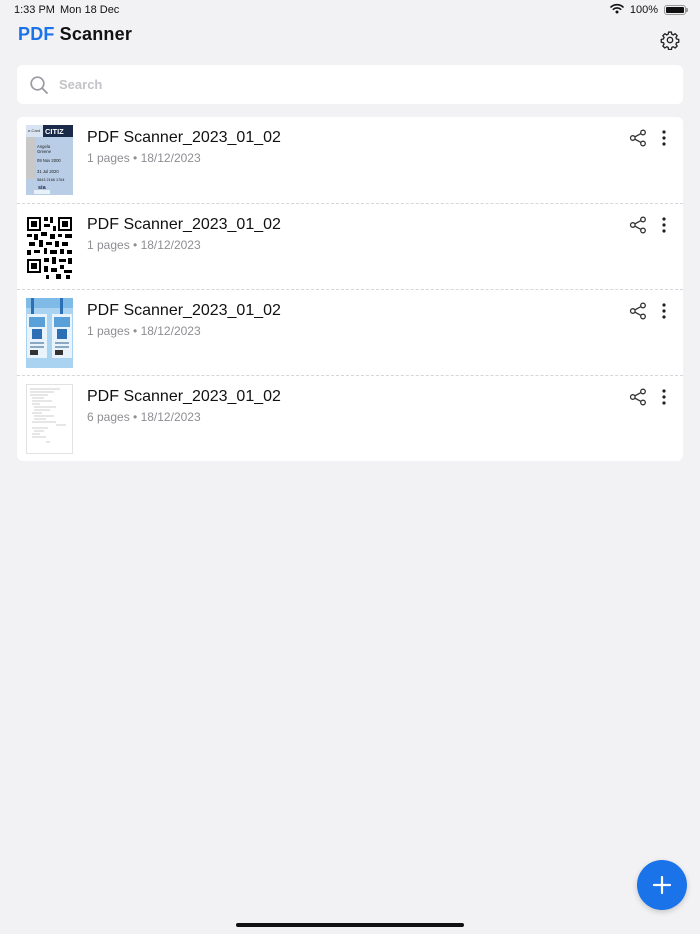 The width and height of the screenshot is (700, 934). I want to click on badges-thumbnail, so click(49, 333).